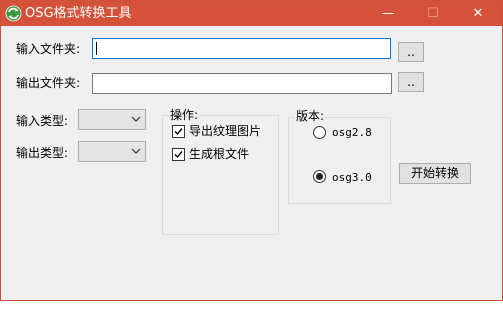 The image size is (503, 313). I want to click on export-textures-checkbox, so click(178, 131).